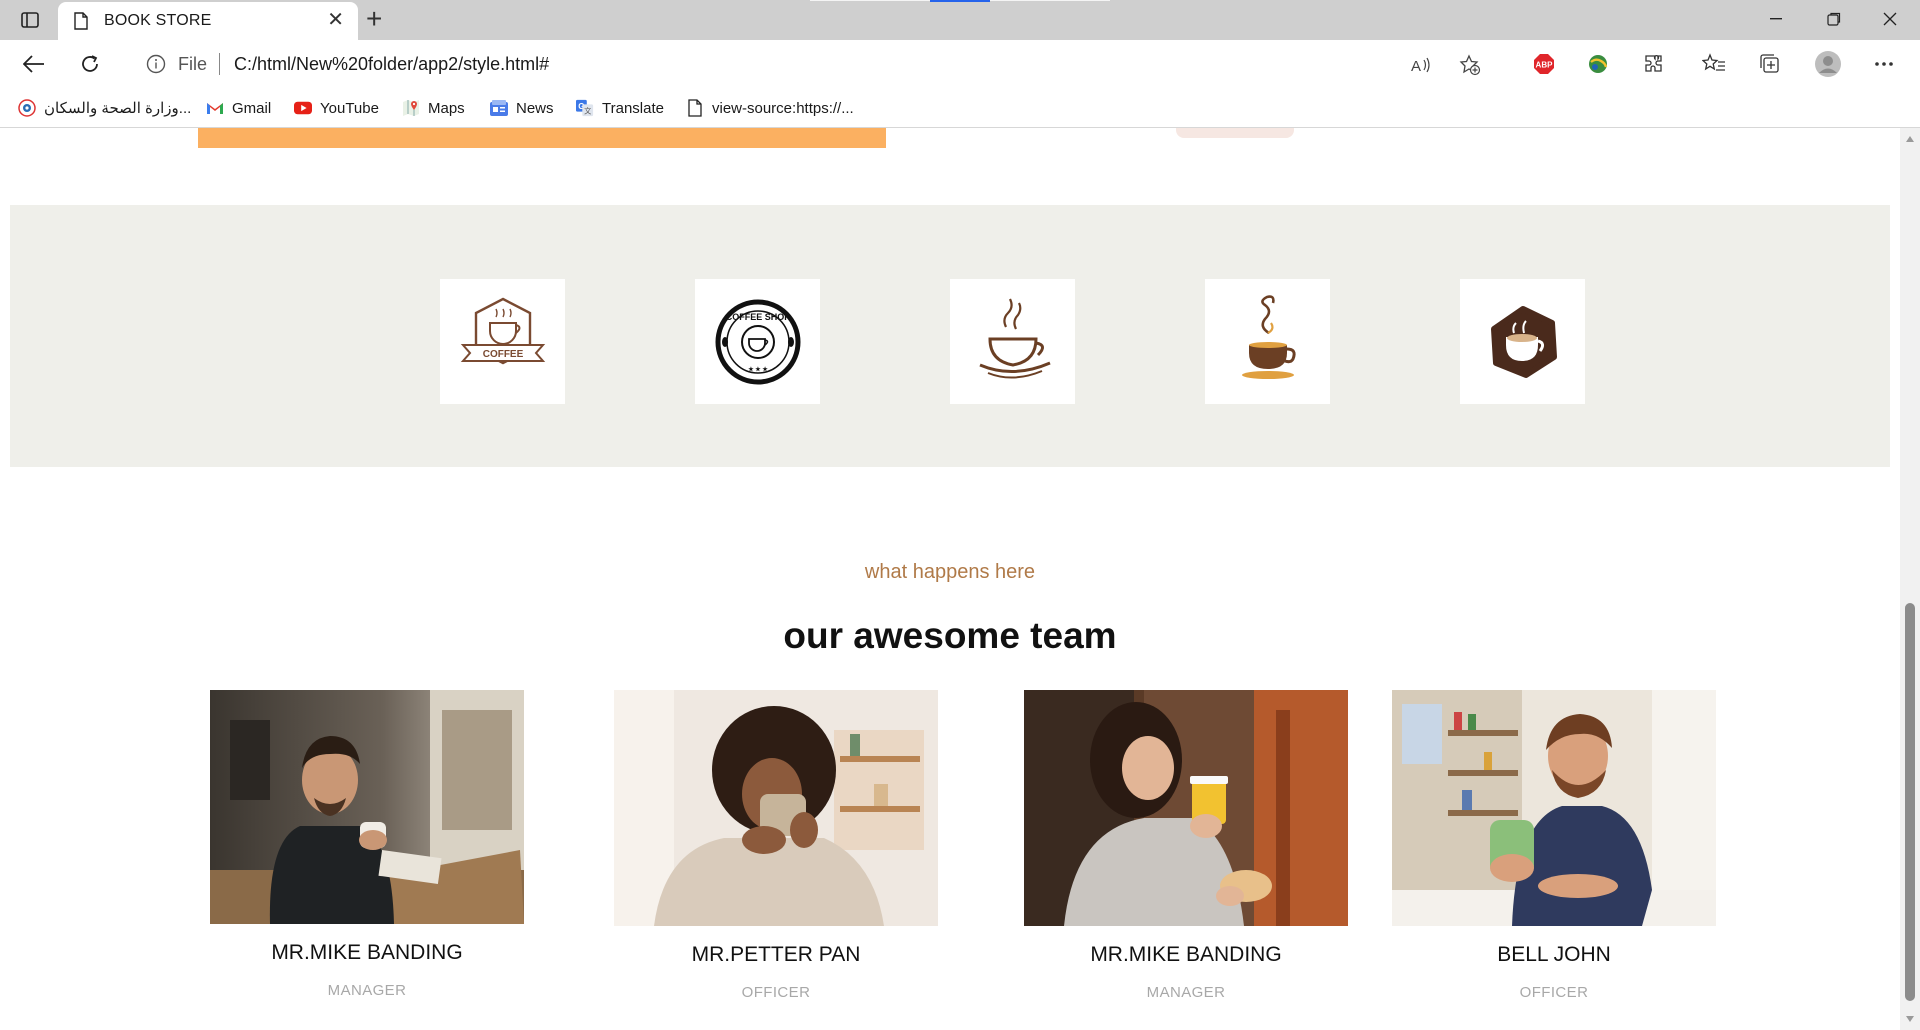 The height and width of the screenshot is (1030, 1920). Describe the element at coordinates (950, 572) in the screenshot. I see `team-section-kicker: what happens here` at that location.